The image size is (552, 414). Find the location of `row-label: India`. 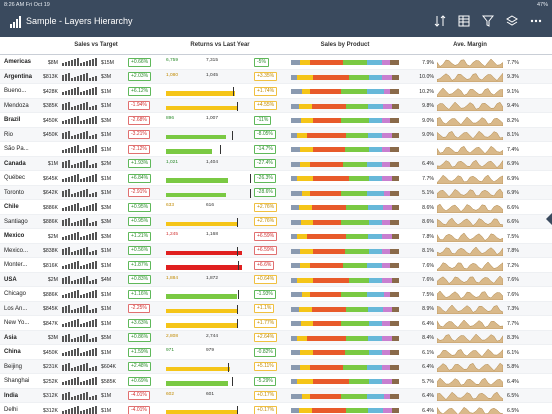

row-label: India is located at coordinates (11, 396).